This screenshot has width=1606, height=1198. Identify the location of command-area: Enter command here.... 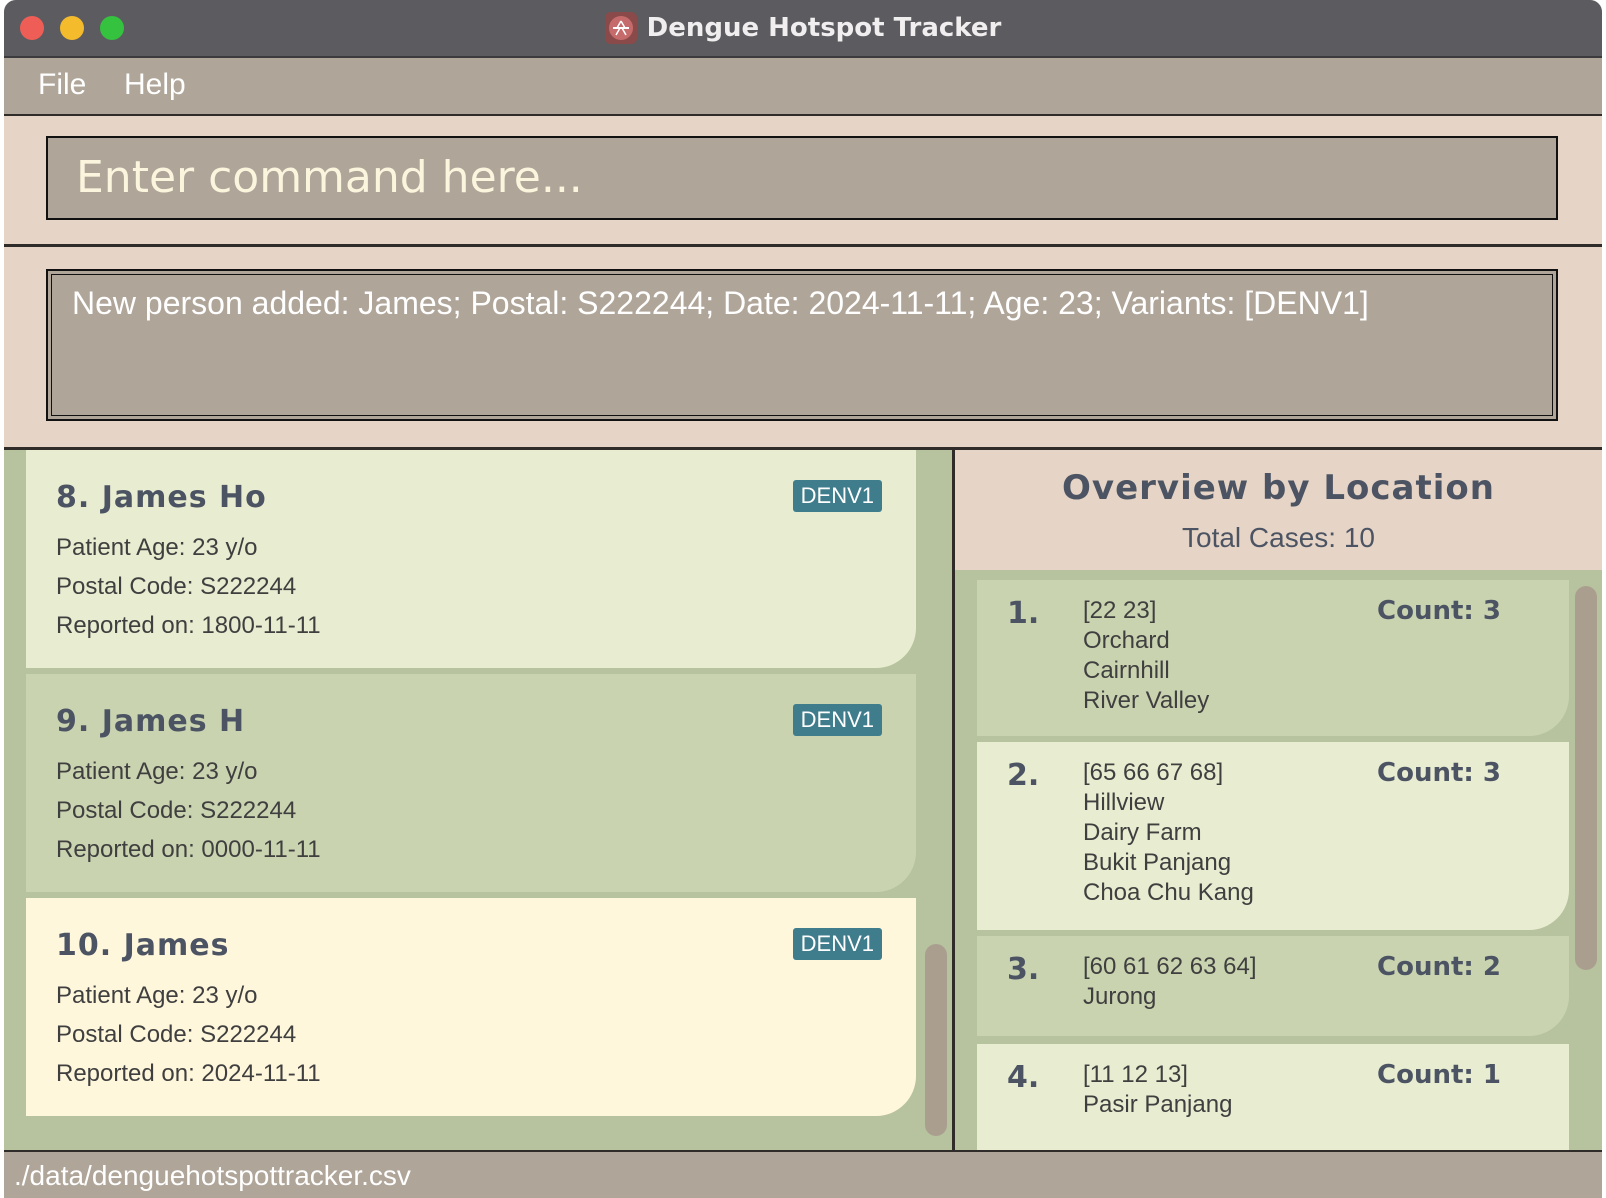
(803, 181).